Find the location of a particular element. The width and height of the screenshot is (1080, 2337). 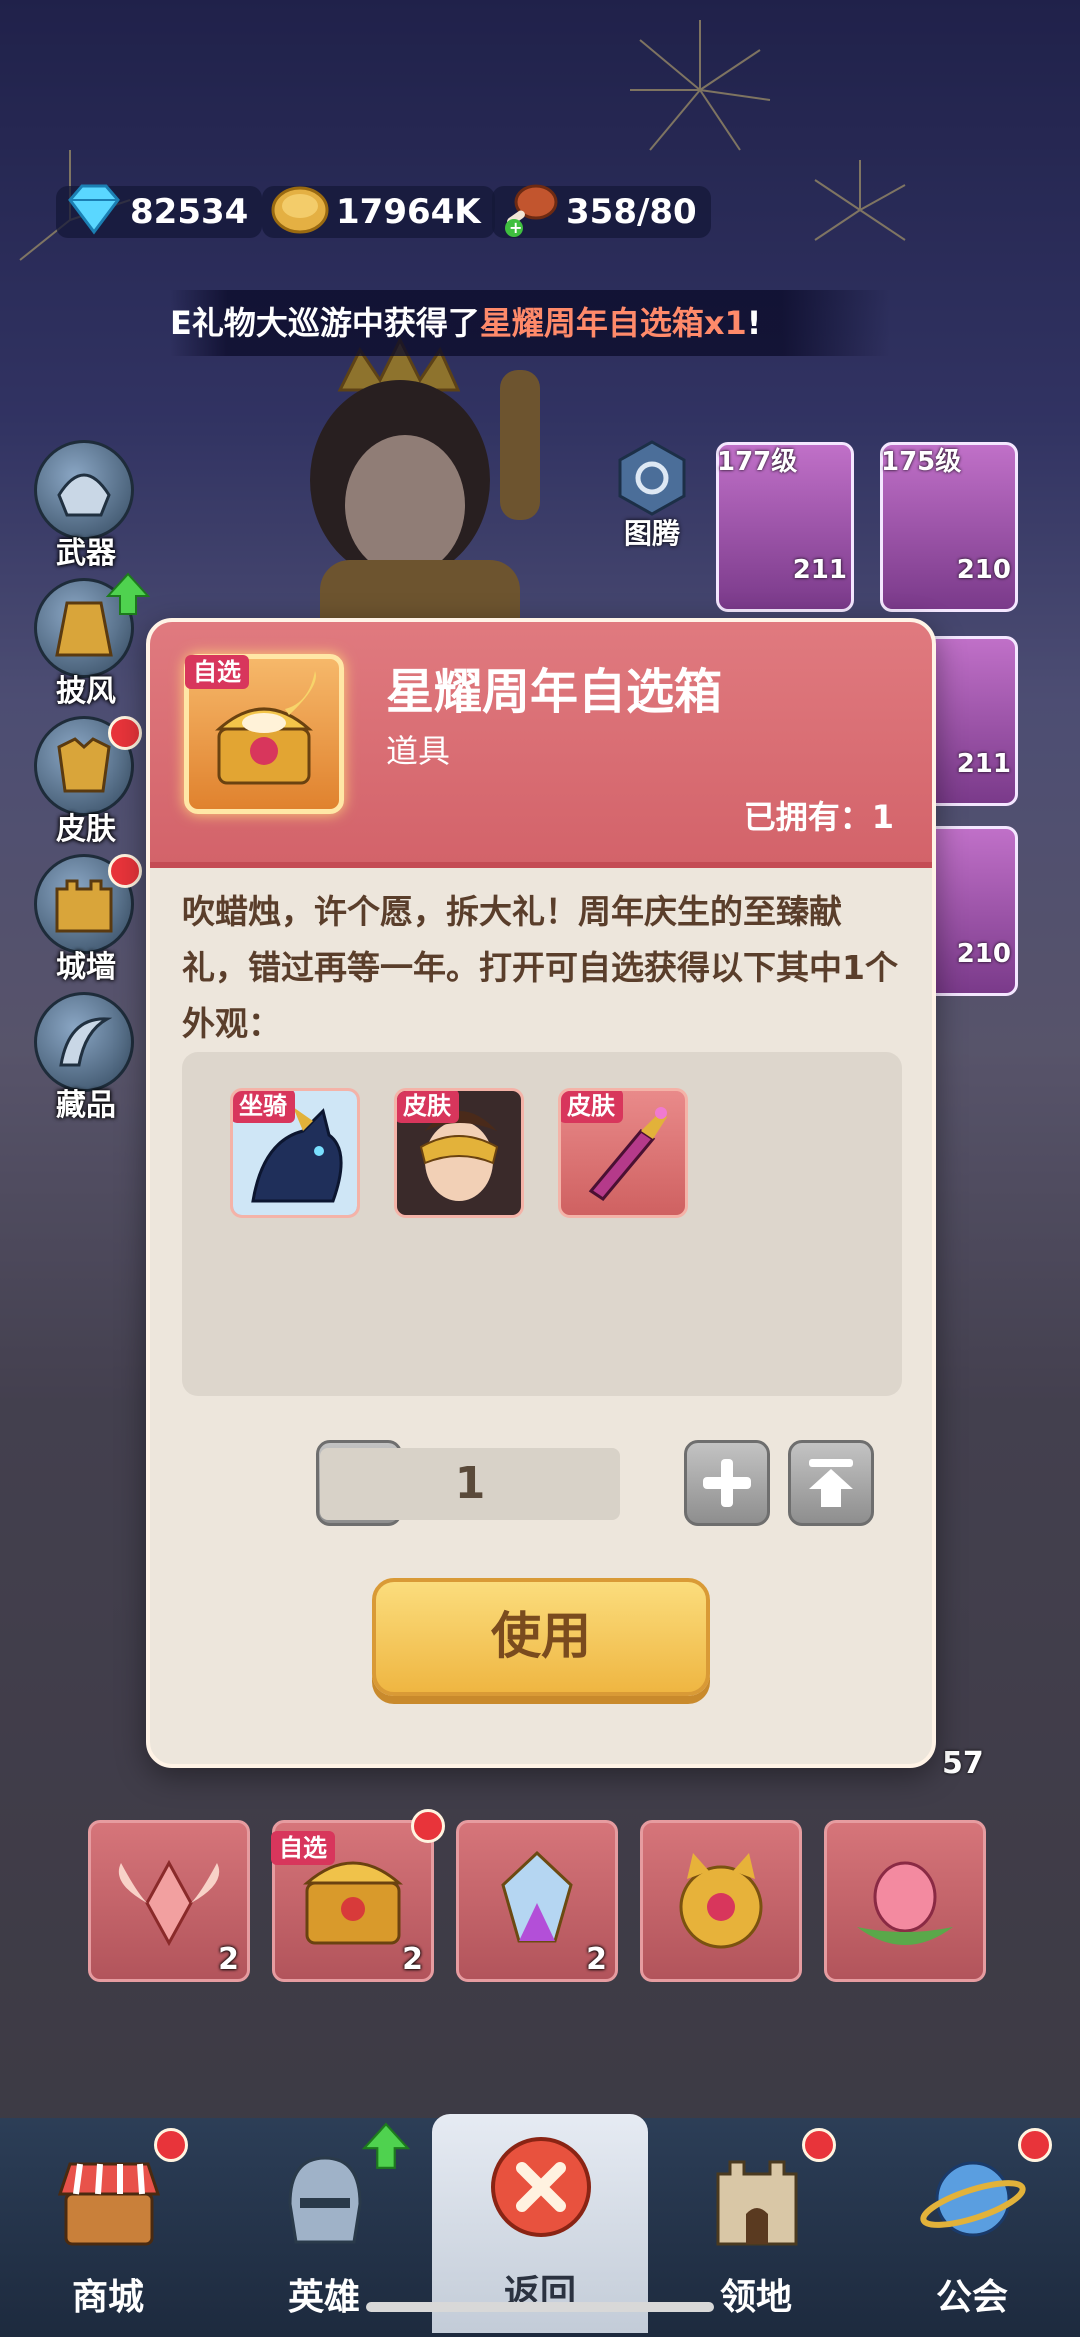

nav-shop: 商城 is located at coordinates (108, 2227).